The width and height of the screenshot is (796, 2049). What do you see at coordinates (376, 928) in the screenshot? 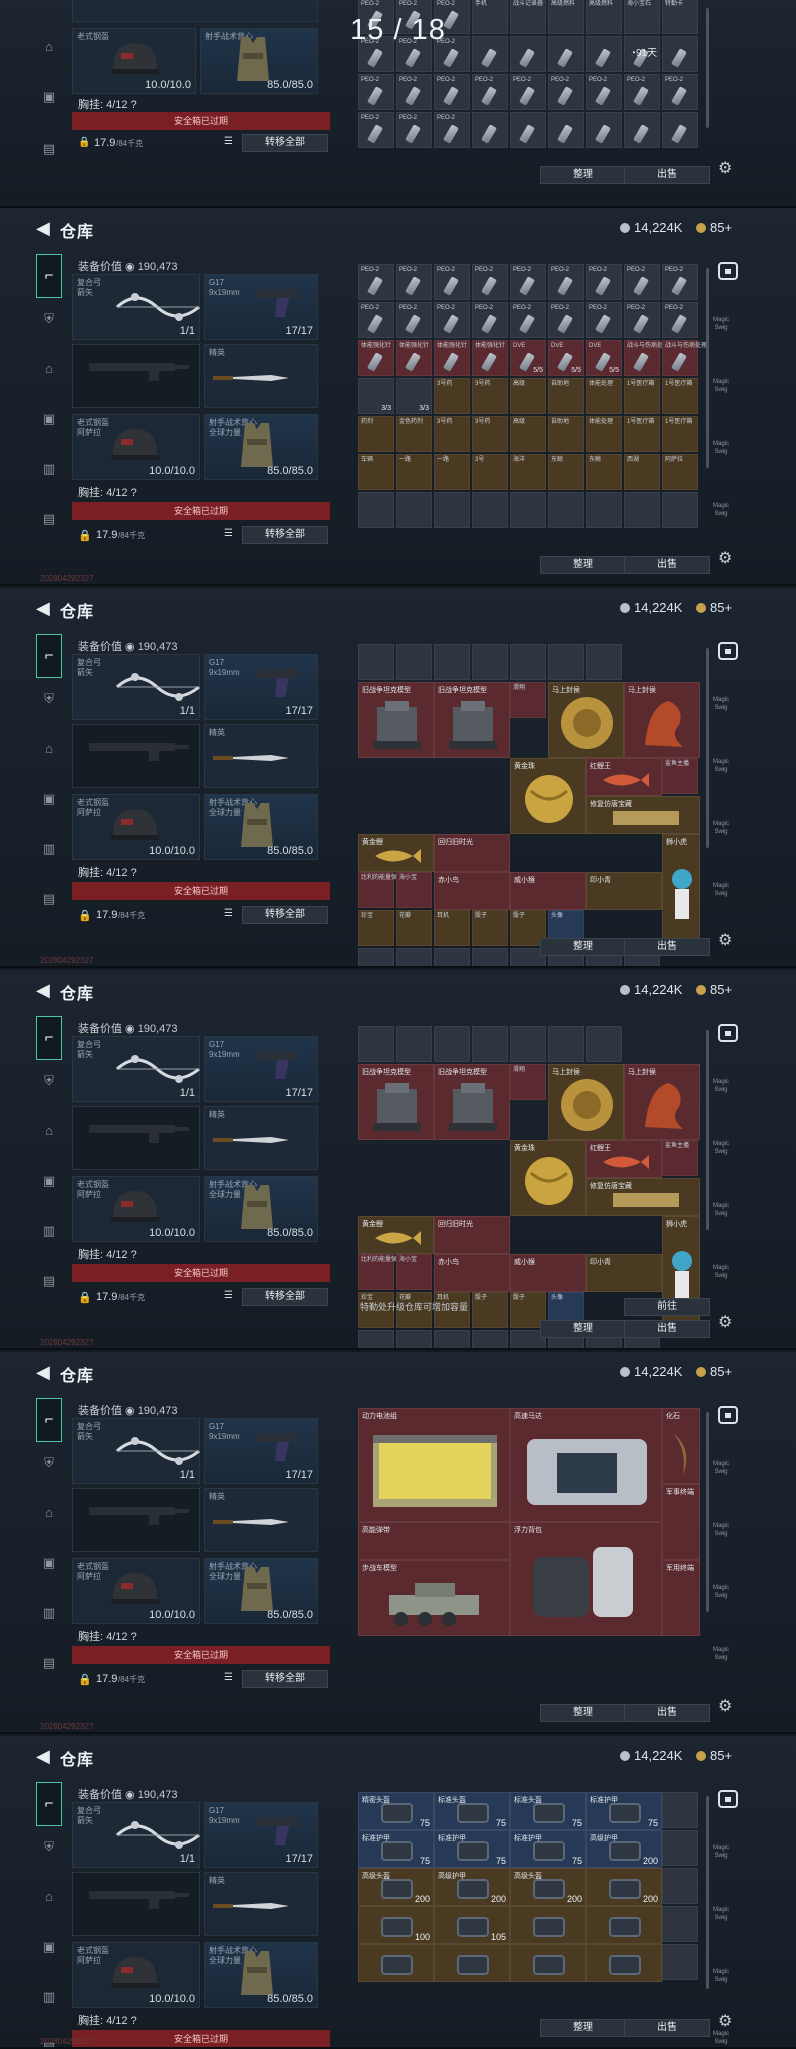
I see `inventory-item: 珍宝` at bounding box center [376, 928].